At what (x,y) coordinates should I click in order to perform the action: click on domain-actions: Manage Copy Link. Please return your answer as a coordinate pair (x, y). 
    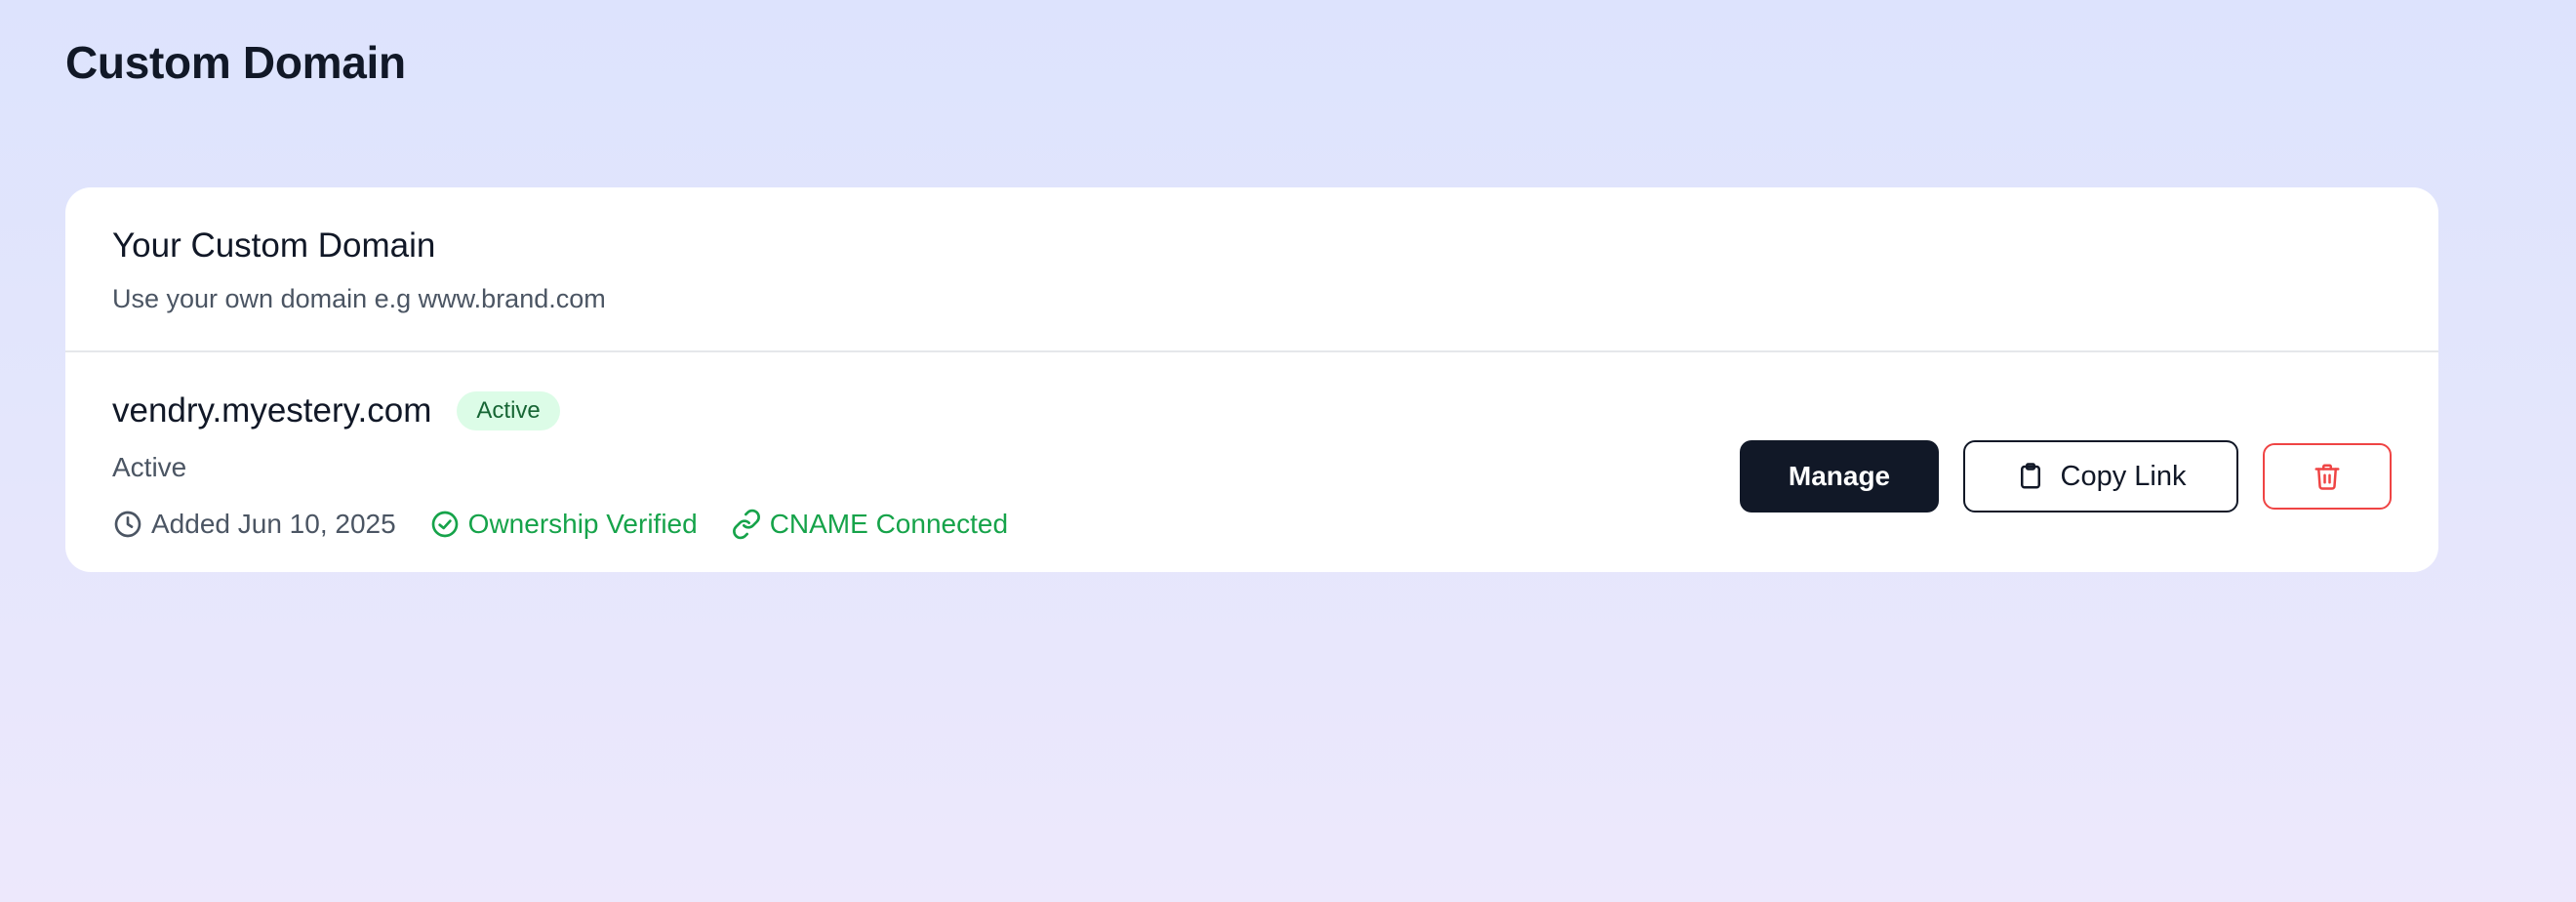
    Looking at the image, I should click on (2066, 476).